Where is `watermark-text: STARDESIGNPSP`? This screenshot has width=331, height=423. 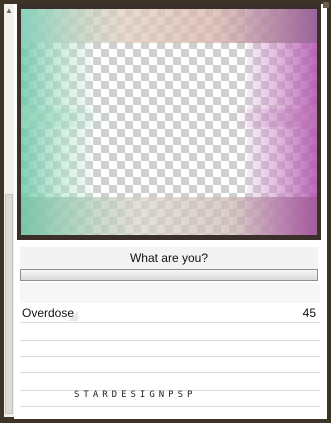 watermark-text: STARDESIGNPSP is located at coordinates (135, 395).